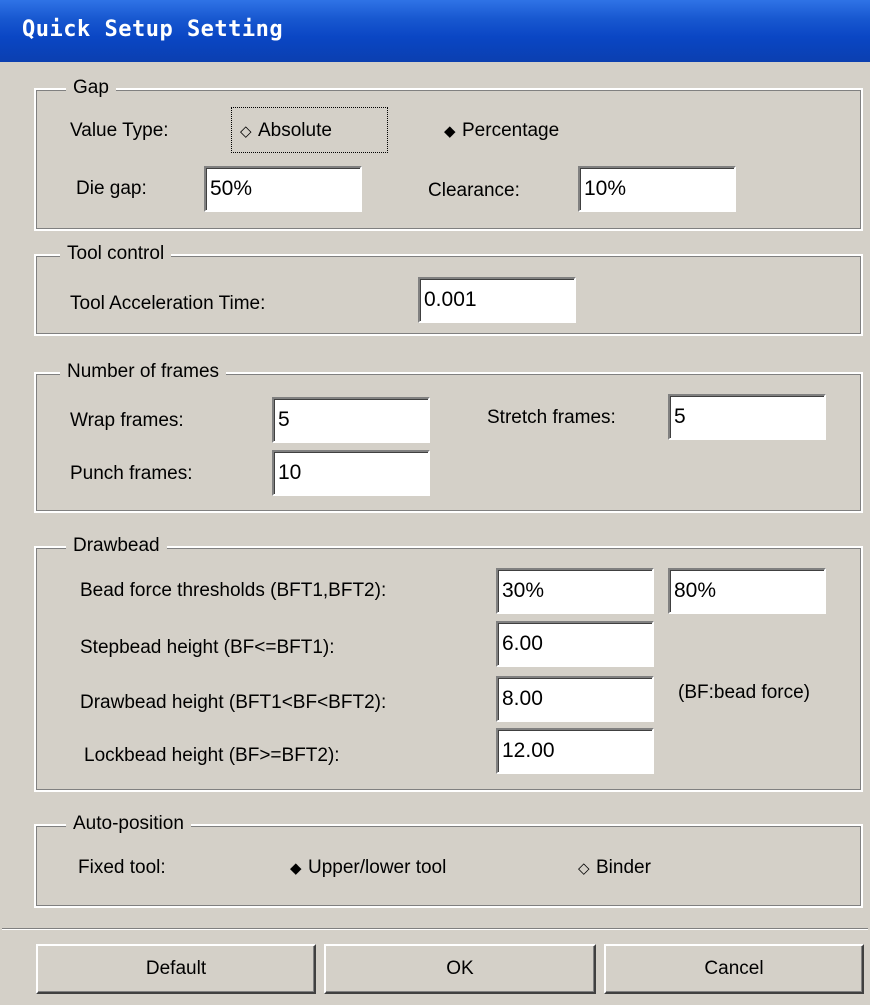 Image resolution: width=870 pixels, height=1005 pixels. Describe the element at coordinates (127, 420) in the screenshot. I see `wrap-frames-label: Wrap frames:` at that location.